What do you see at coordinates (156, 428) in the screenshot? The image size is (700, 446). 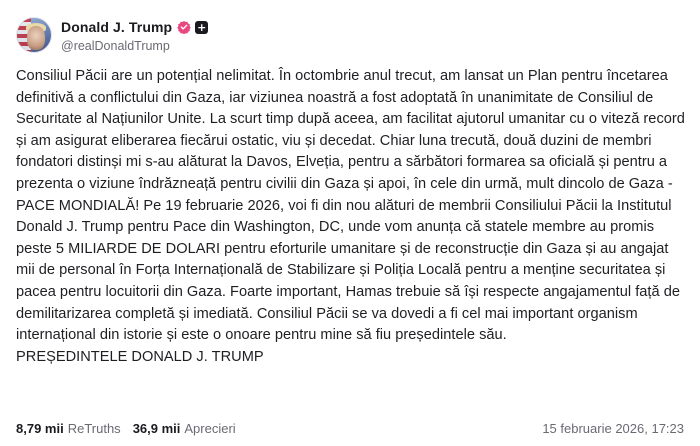 I see `likes-count: 36,9 mii` at bounding box center [156, 428].